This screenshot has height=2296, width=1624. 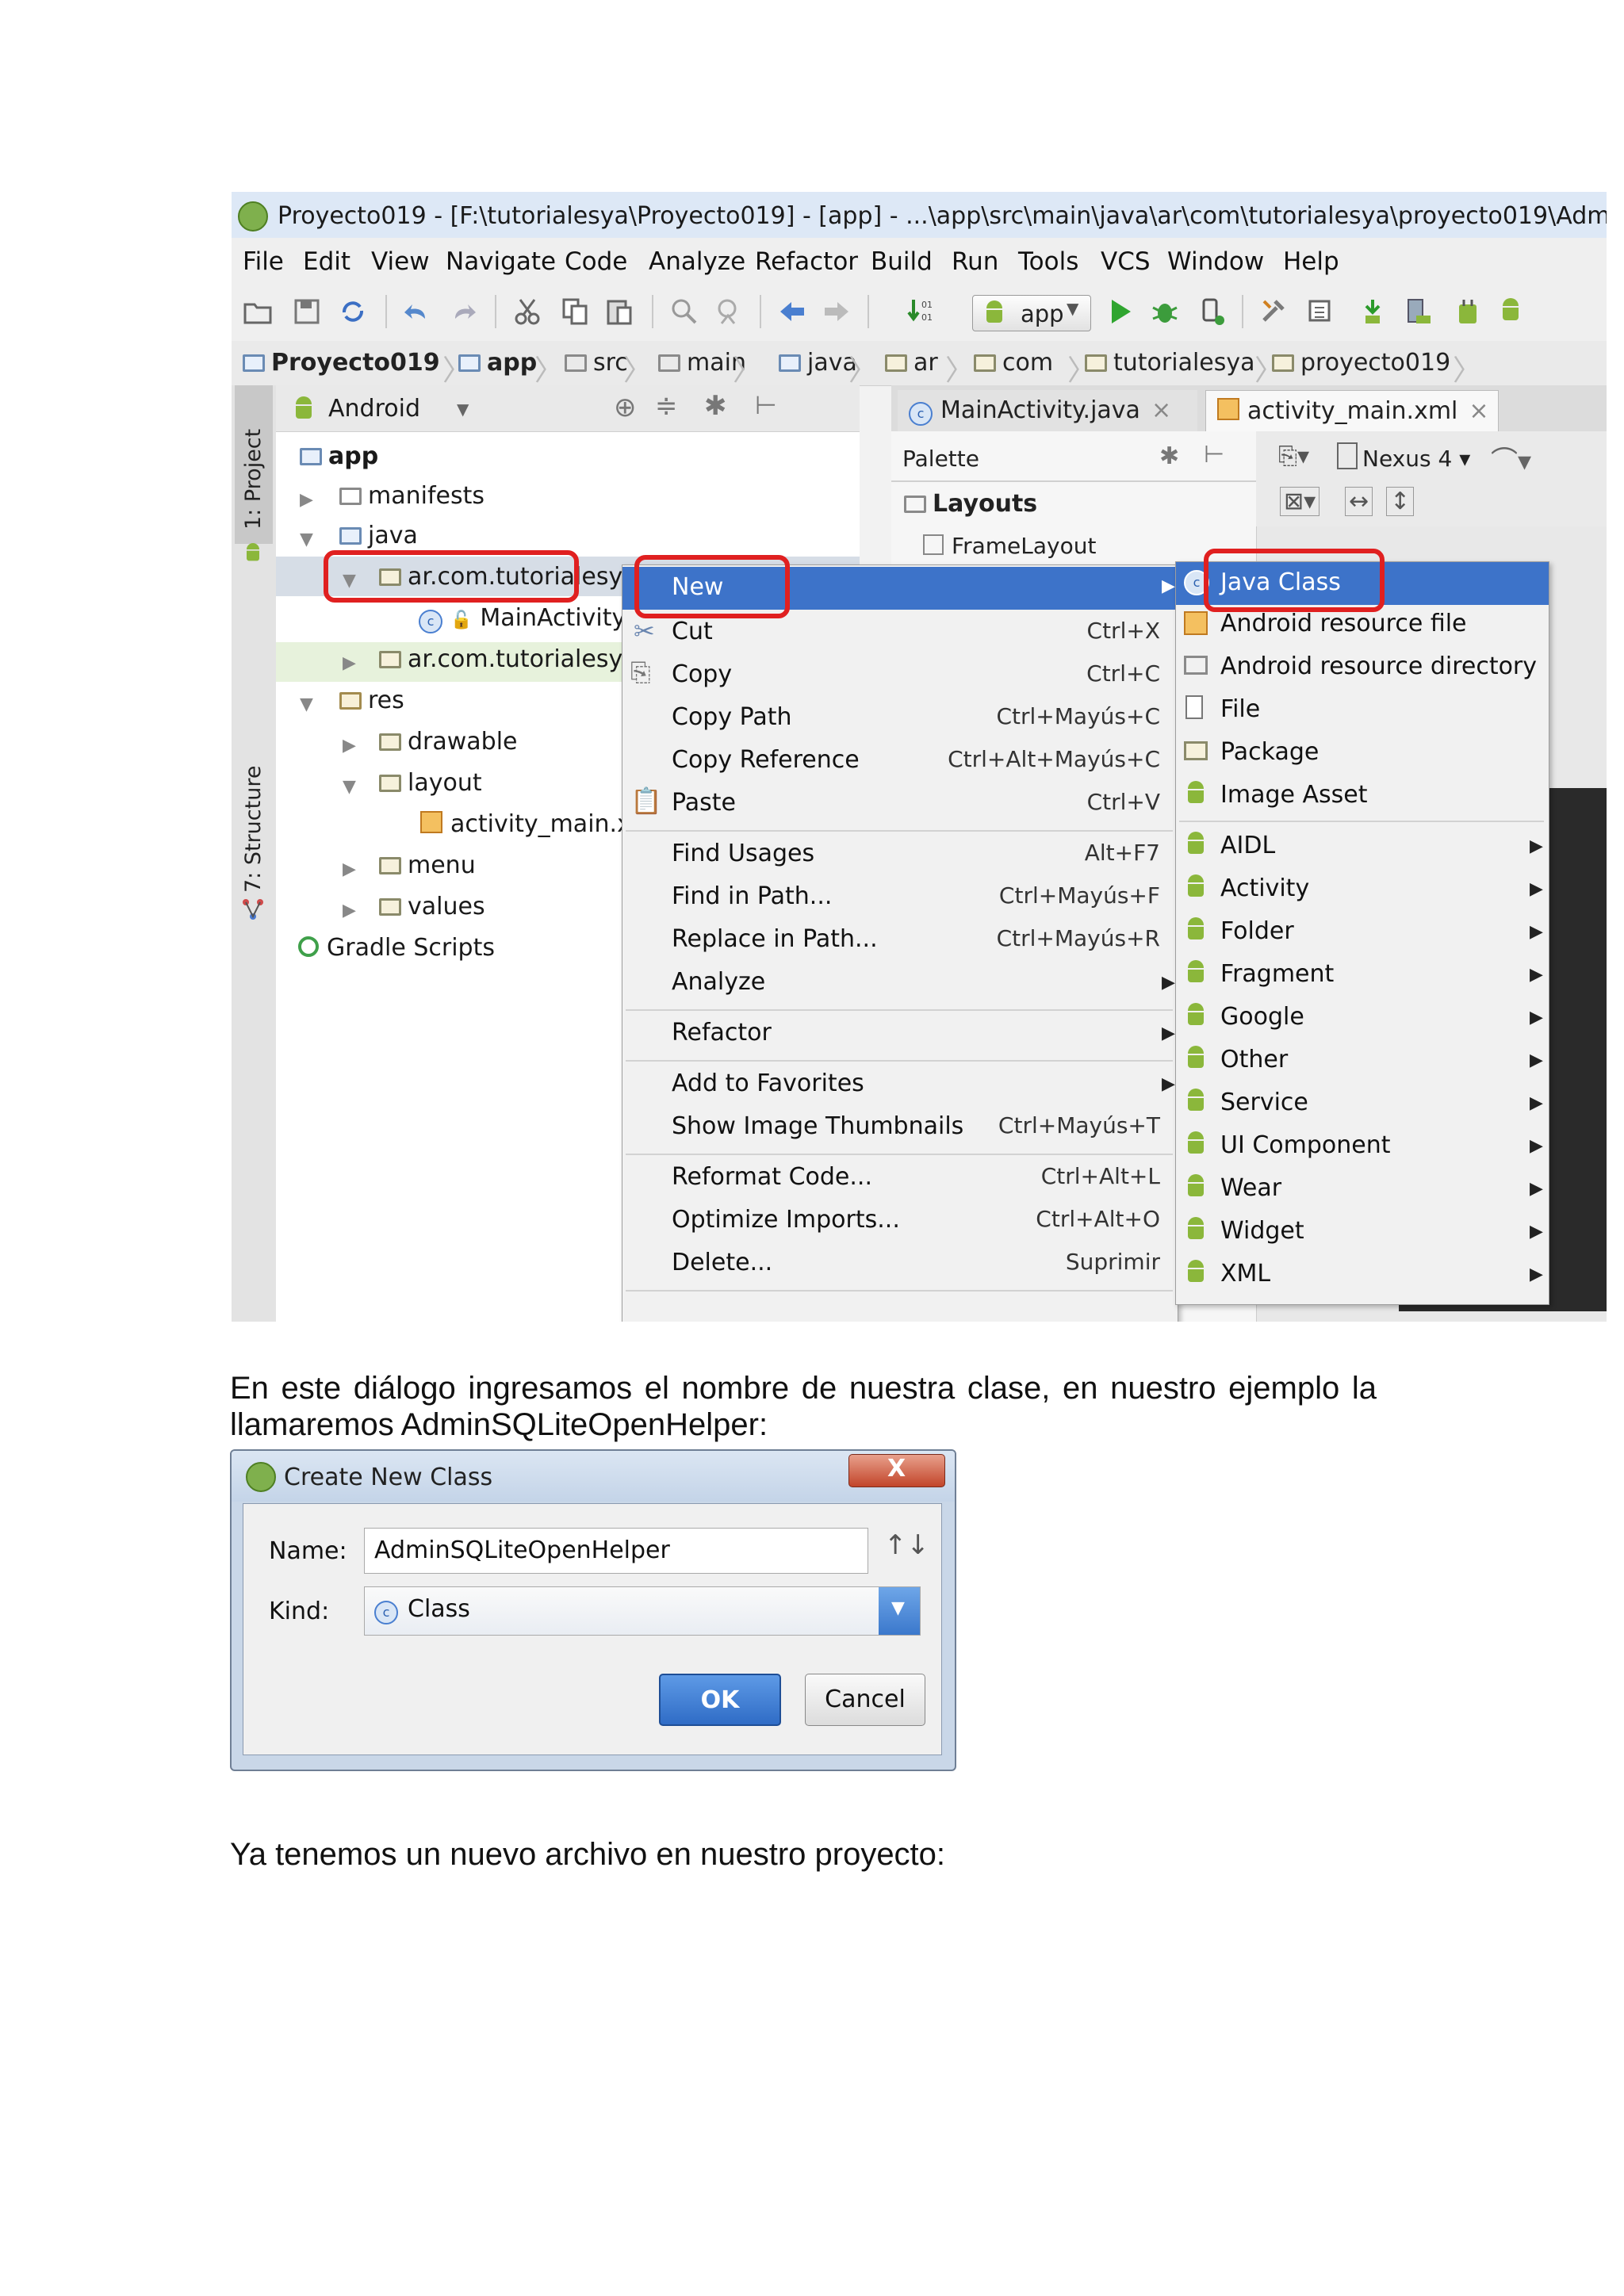 What do you see at coordinates (837, 312) in the screenshot?
I see `forward-icon` at bounding box center [837, 312].